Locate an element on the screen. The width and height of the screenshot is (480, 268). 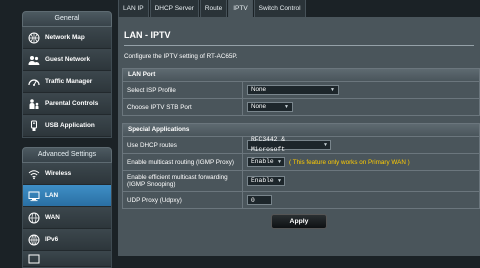
advanced-menu: Wireless LAN WAN IPv6 is located at coordinates (67, 215).